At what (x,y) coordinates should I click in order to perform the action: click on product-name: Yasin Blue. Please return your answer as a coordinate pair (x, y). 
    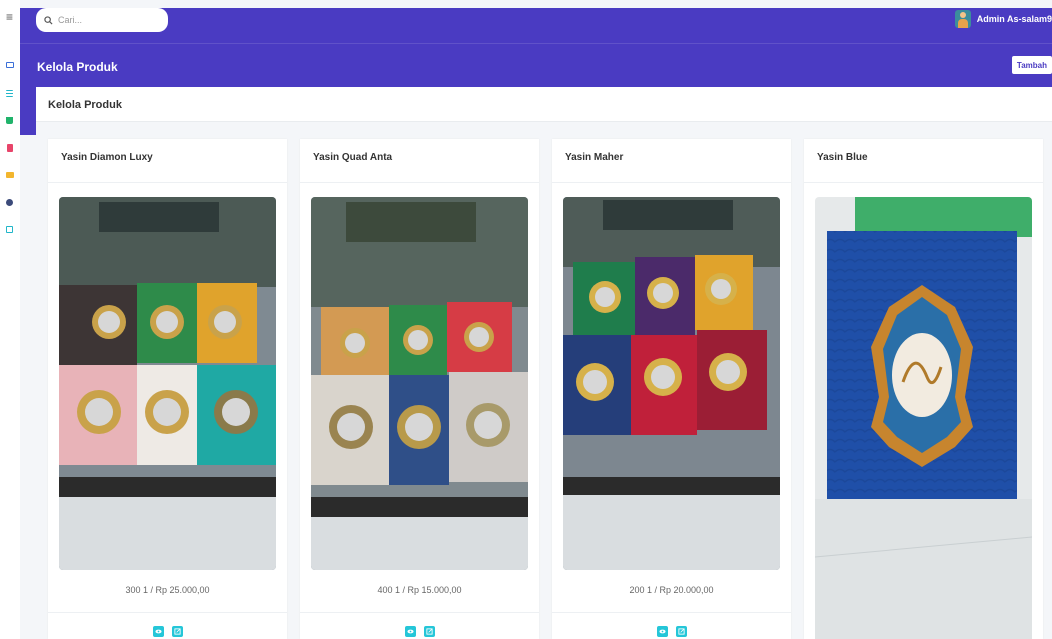
    Looking at the image, I should click on (842, 157).